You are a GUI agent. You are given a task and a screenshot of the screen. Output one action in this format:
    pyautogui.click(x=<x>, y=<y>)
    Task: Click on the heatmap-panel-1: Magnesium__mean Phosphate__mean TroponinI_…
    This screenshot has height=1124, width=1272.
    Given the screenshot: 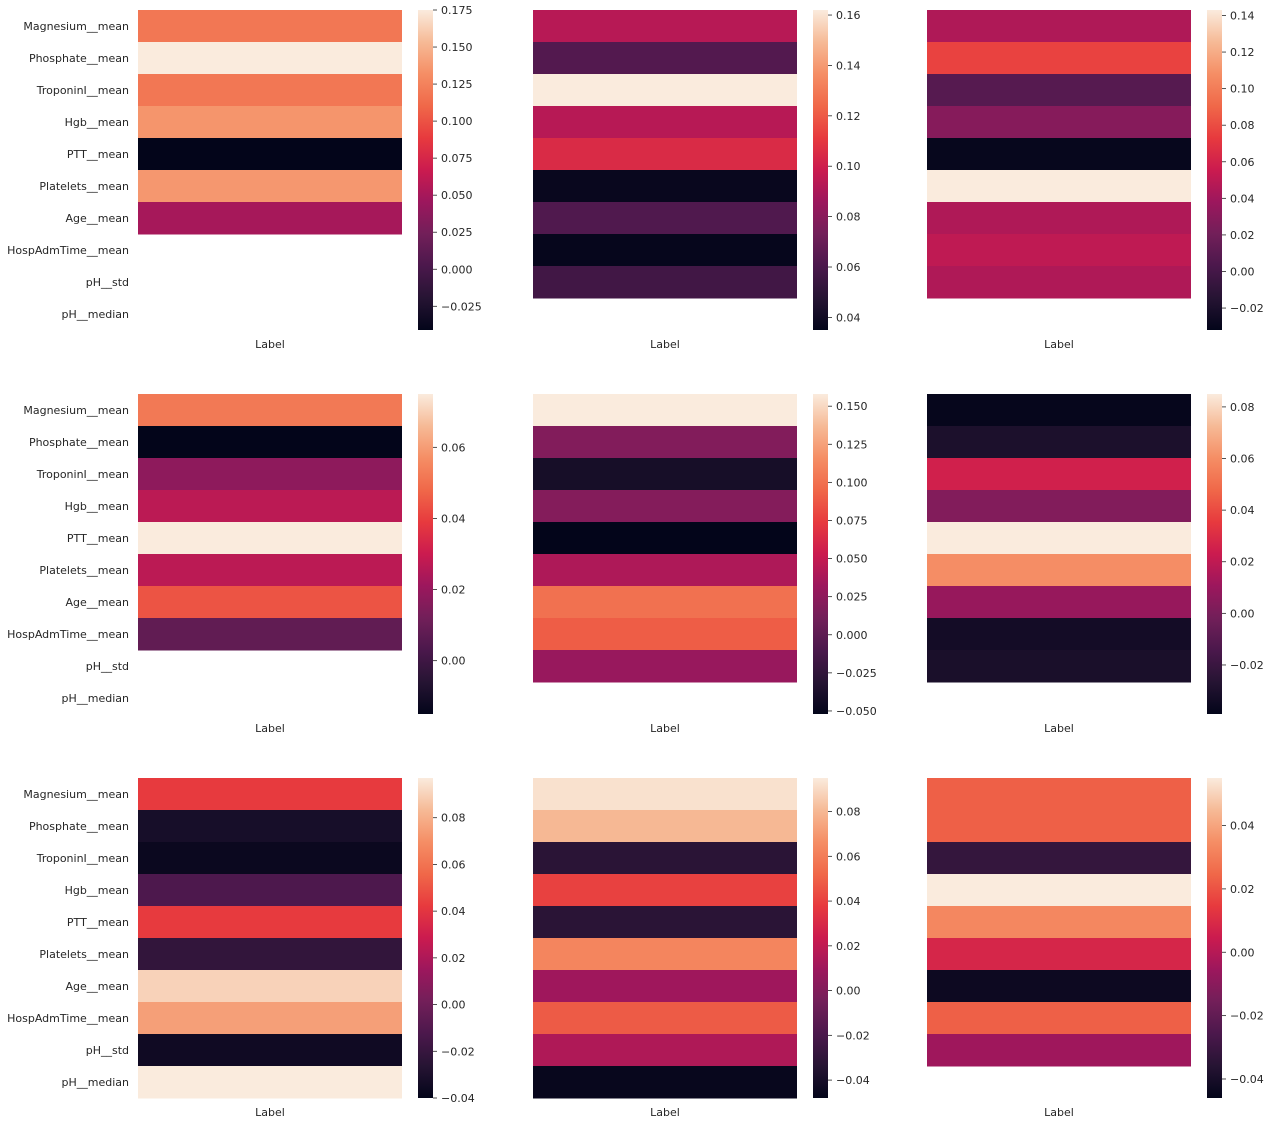 What is the action you would take?
    pyautogui.click(x=244, y=177)
    